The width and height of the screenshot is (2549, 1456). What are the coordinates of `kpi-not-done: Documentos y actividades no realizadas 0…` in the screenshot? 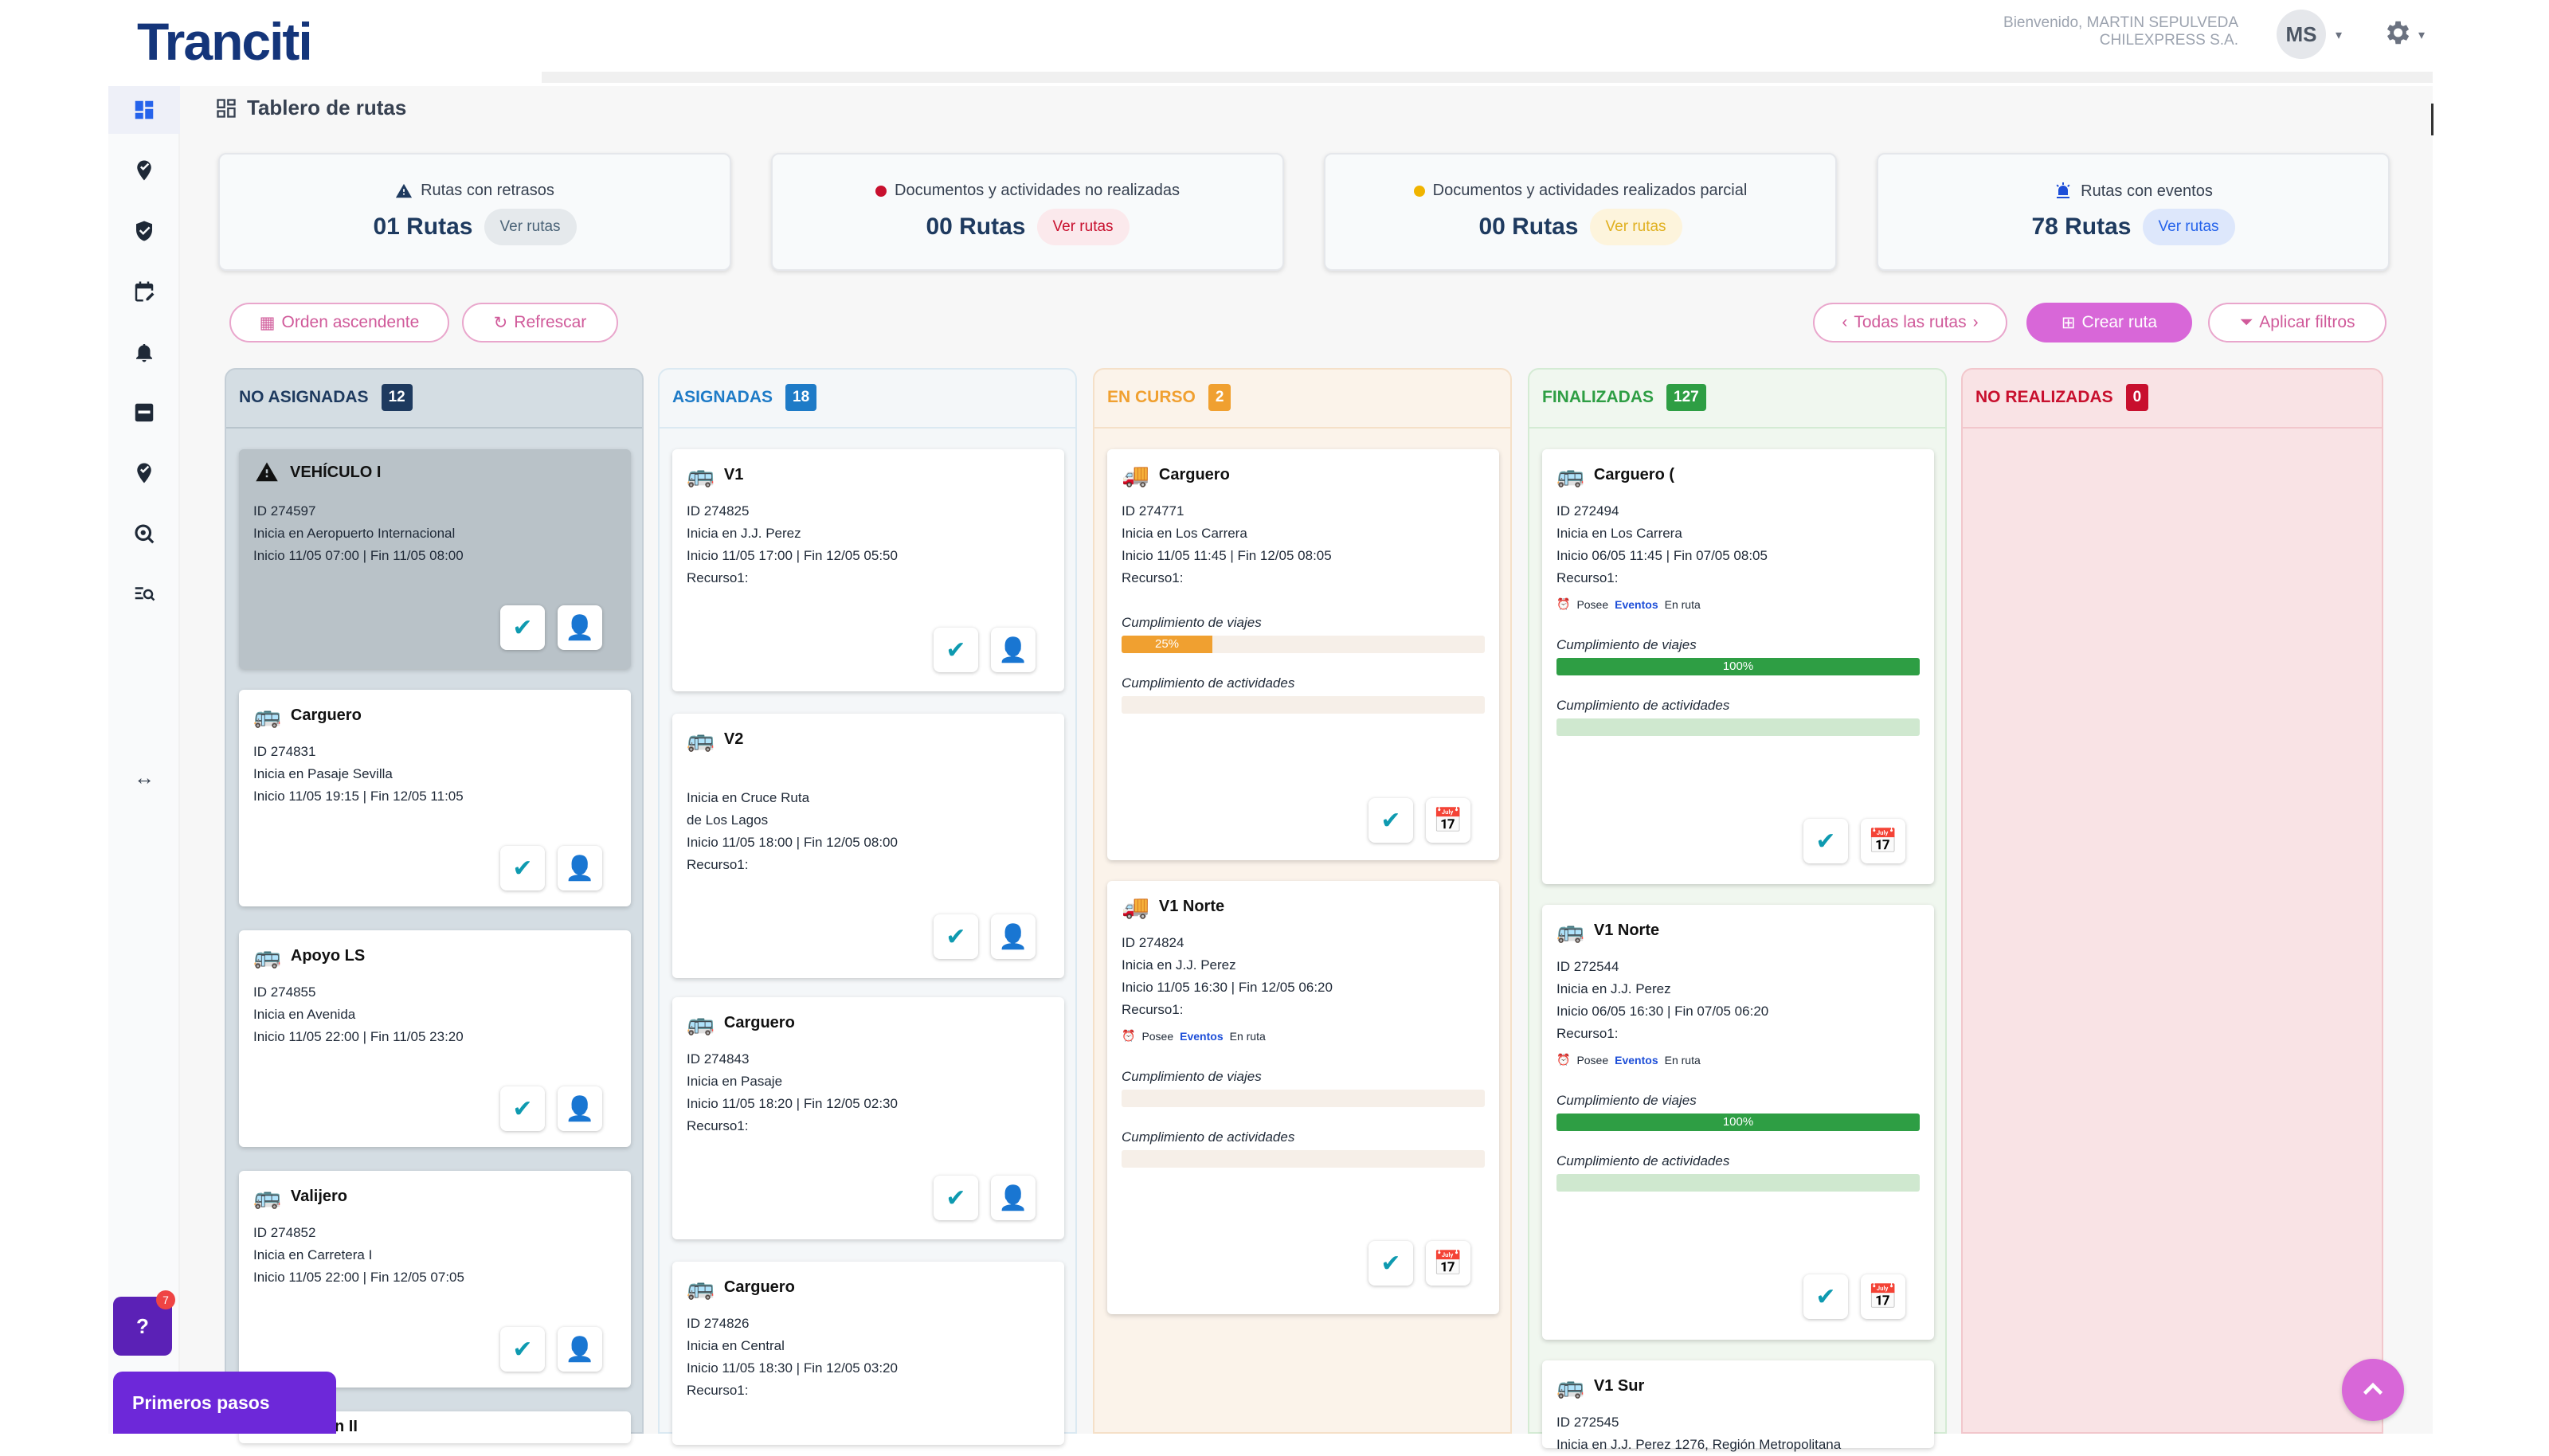 It's located at (1027, 212).